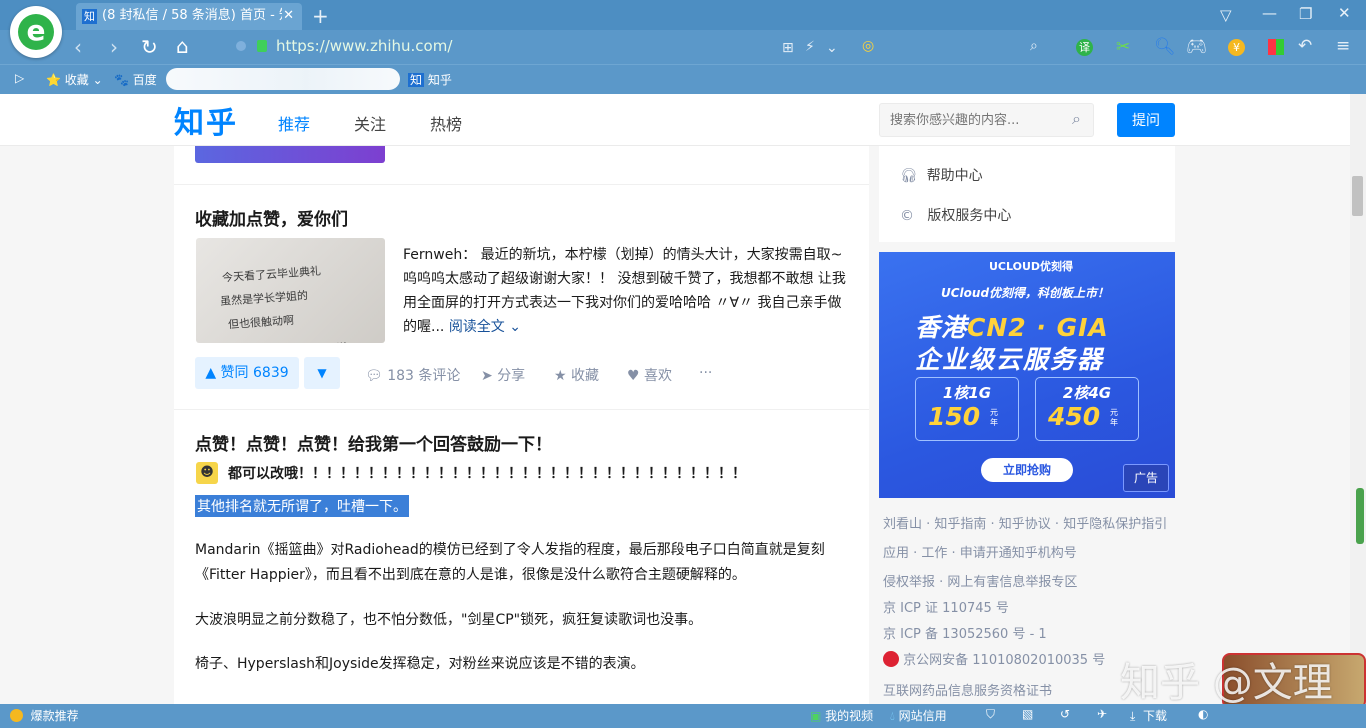 Image resolution: width=1366 pixels, height=728 pixels. What do you see at coordinates (1343, 46) in the screenshot?
I see `menu-icon: ≡` at bounding box center [1343, 46].